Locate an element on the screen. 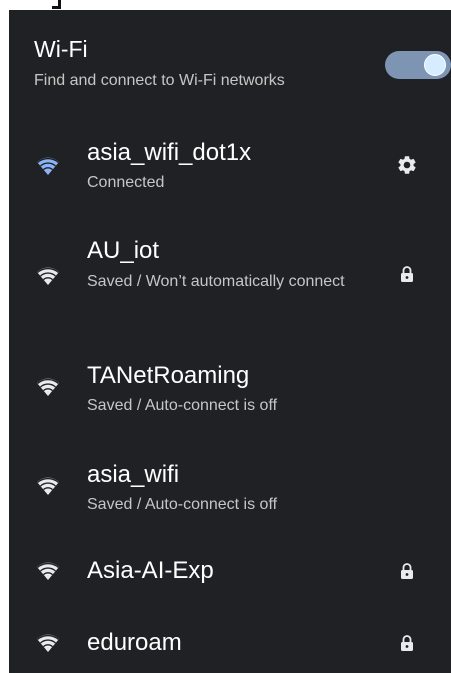 Image resolution: width=451 pixels, height=673 pixels. network-item-asia-ai-exp: Asia-AI-Exp is located at coordinates (230, 574).